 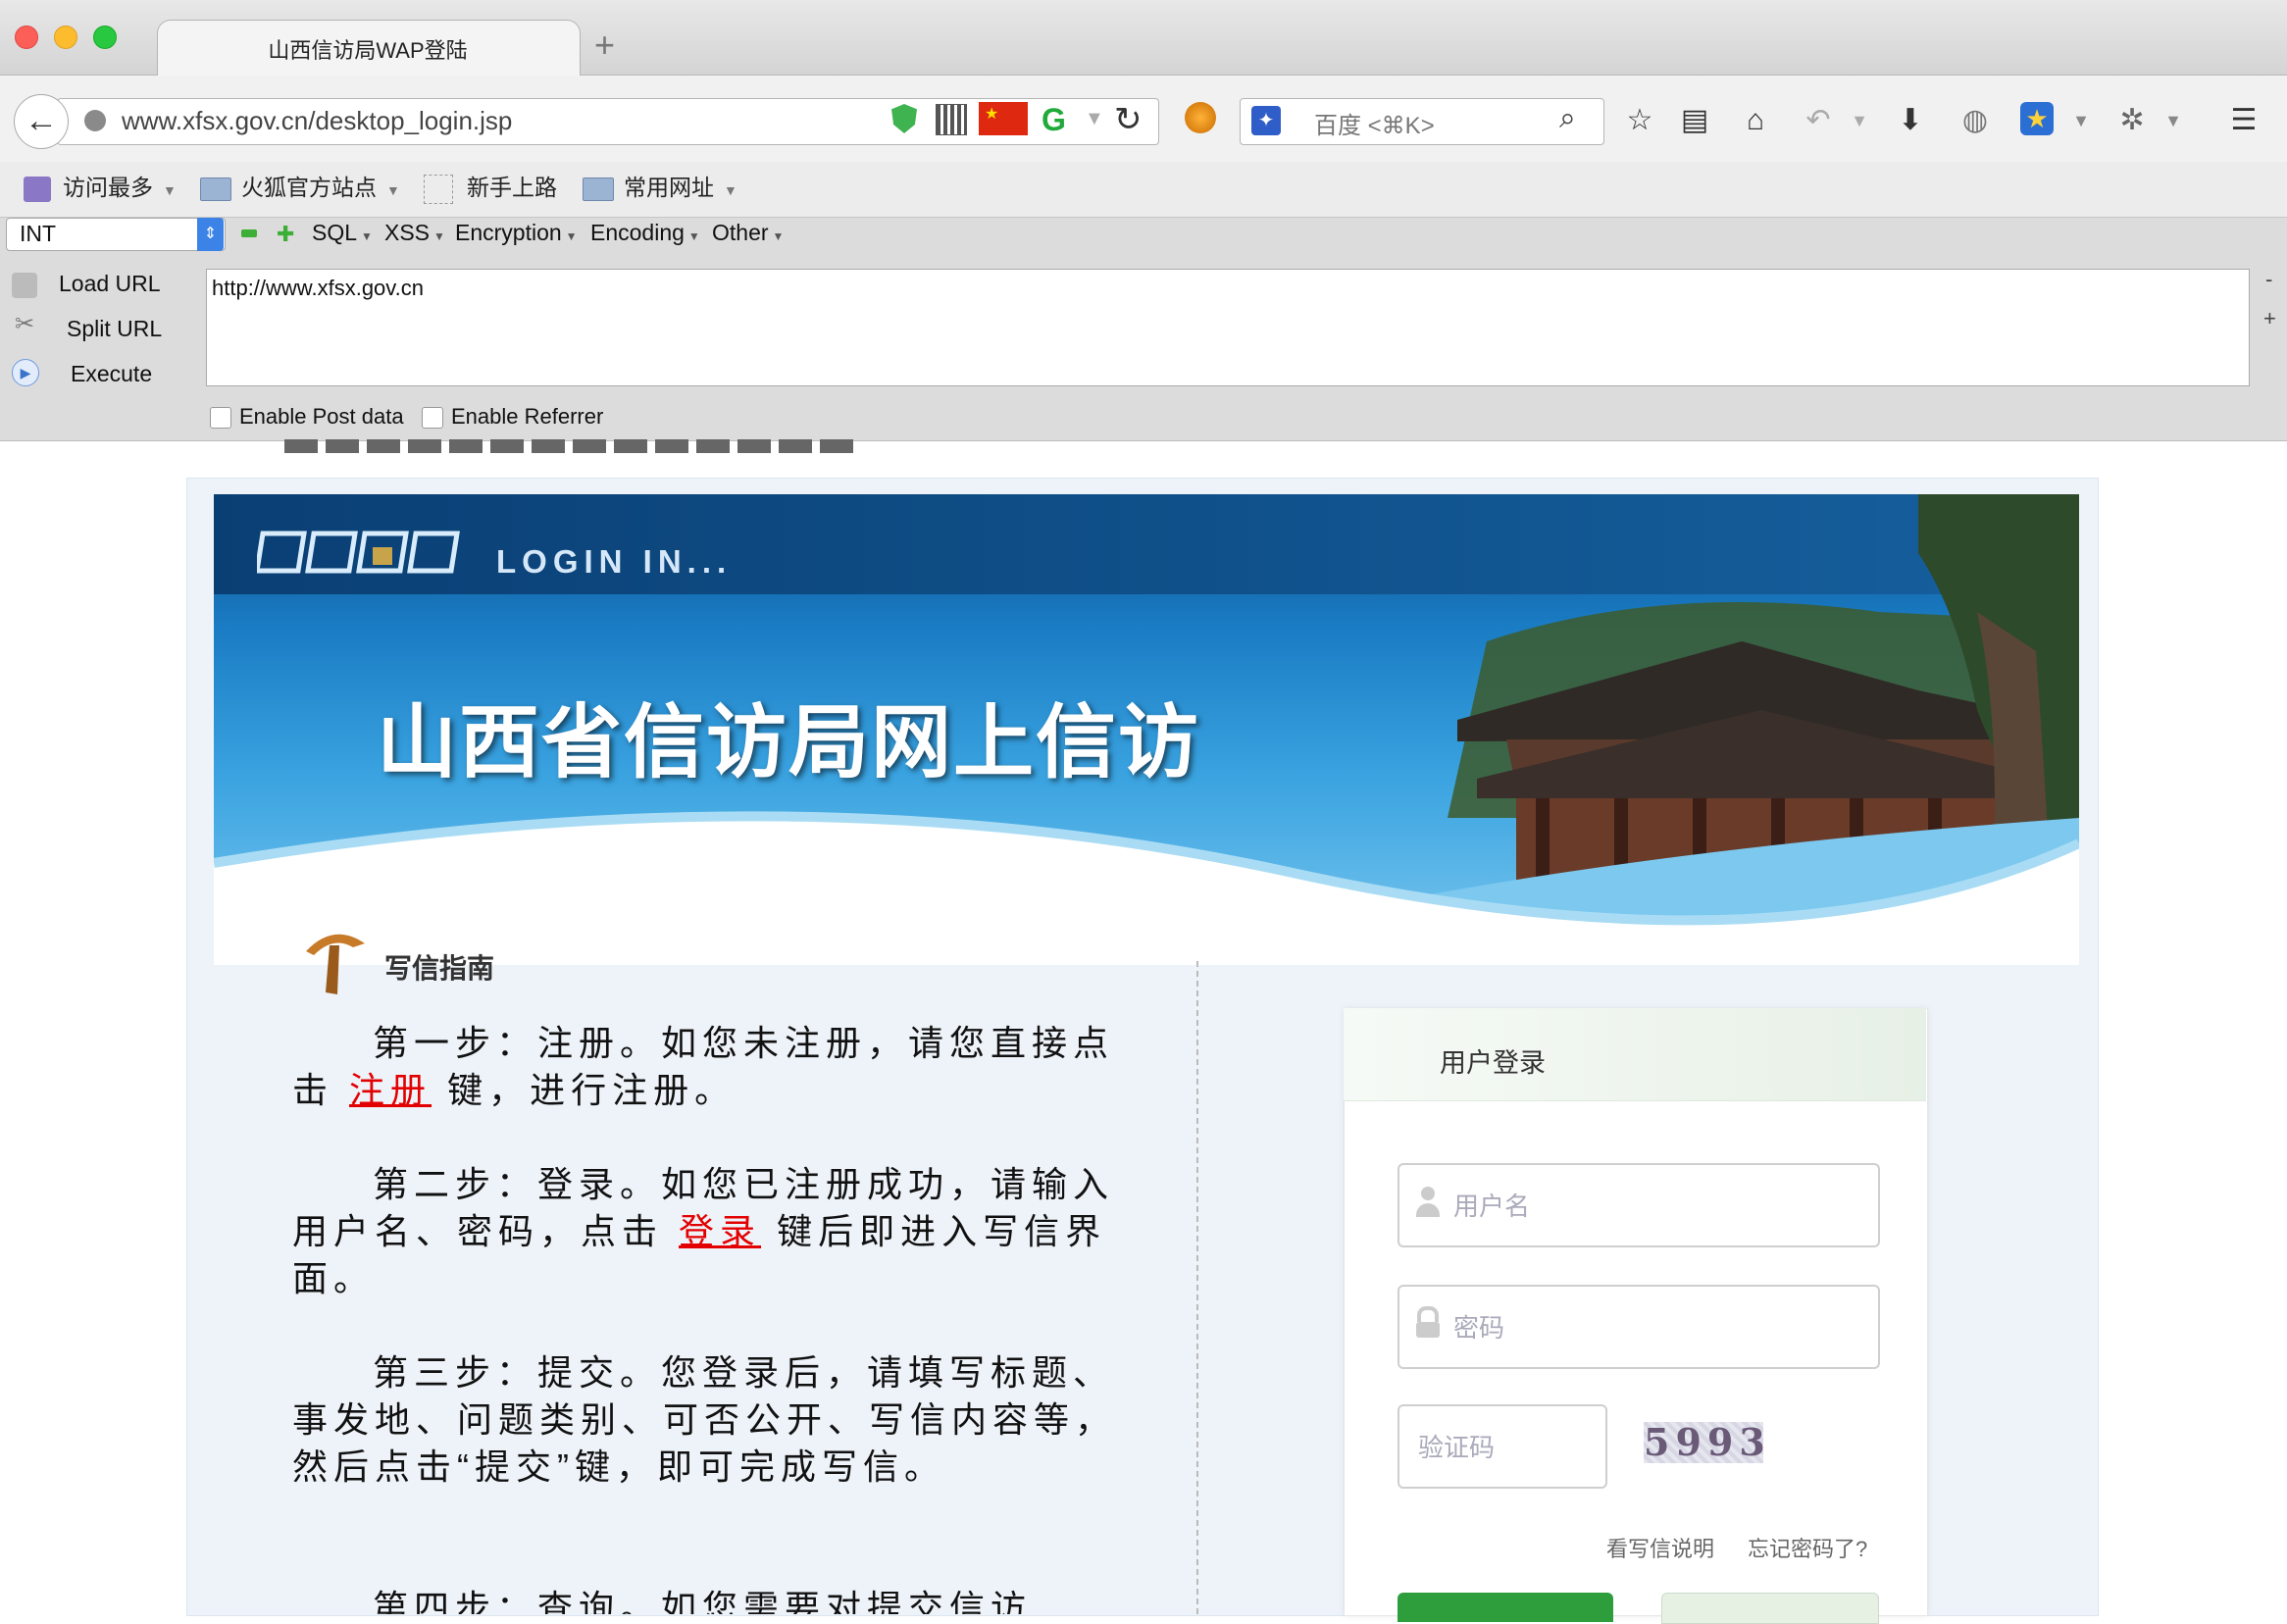 What do you see at coordinates (1660, 1547) in the screenshot?
I see `writing-help-link: 看写信说明` at bounding box center [1660, 1547].